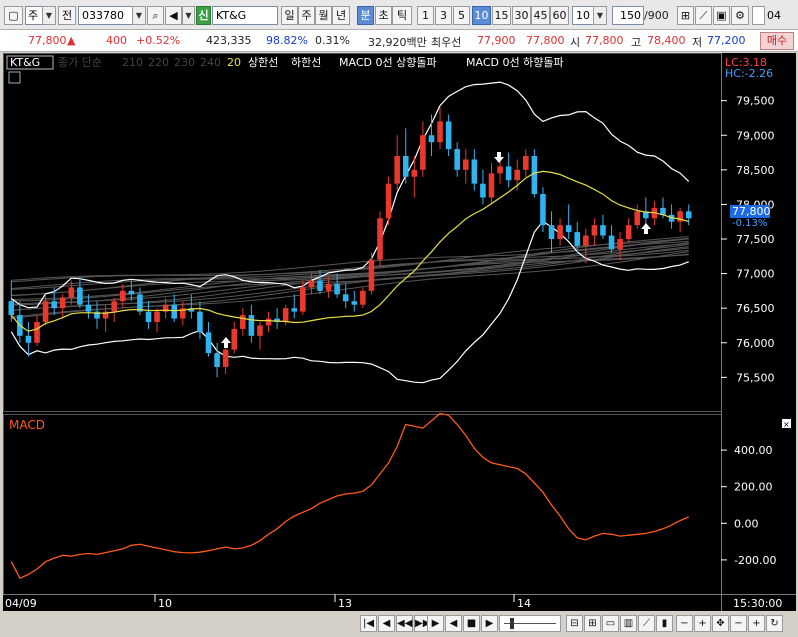 This screenshot has height=637, width=798. Describe the element at coordinates (402, 15) in the screenshot. I see `period-tick: 틱` at that location.